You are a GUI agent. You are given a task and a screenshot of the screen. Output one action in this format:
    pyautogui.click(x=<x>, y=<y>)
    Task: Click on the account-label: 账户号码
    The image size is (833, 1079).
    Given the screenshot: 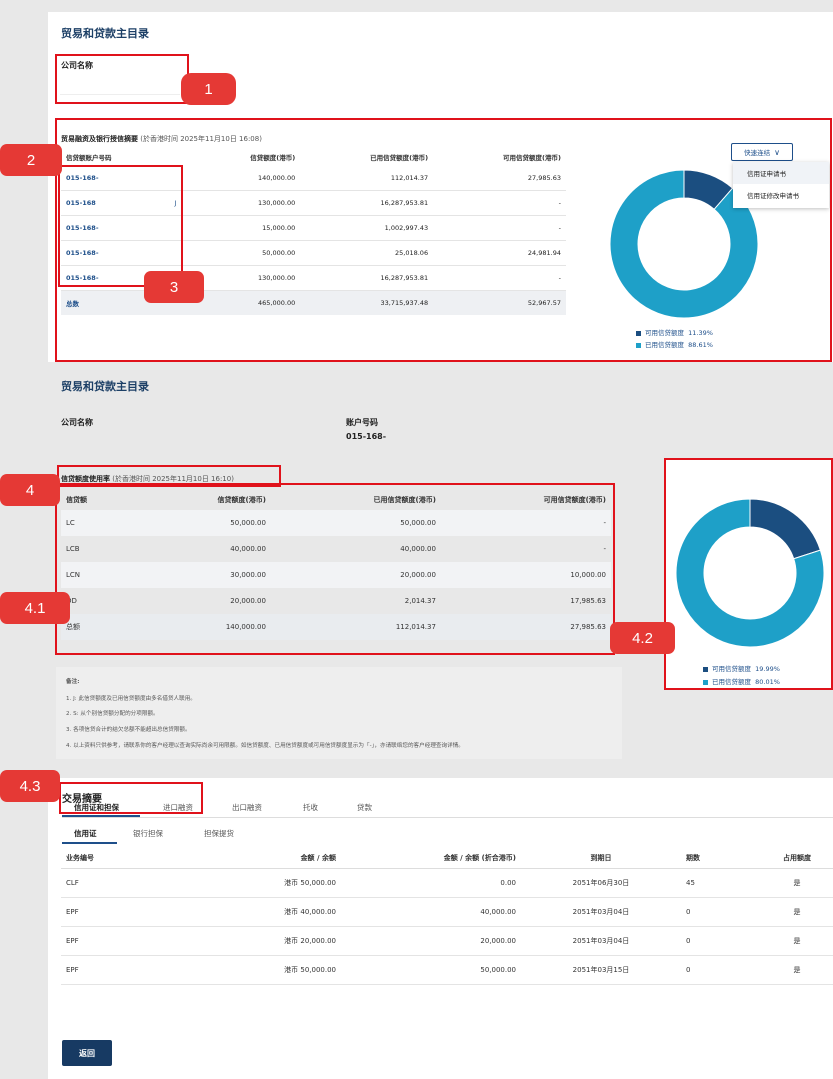 What is the action you would take?
    pyautogui.click(x=362, y=422)
    